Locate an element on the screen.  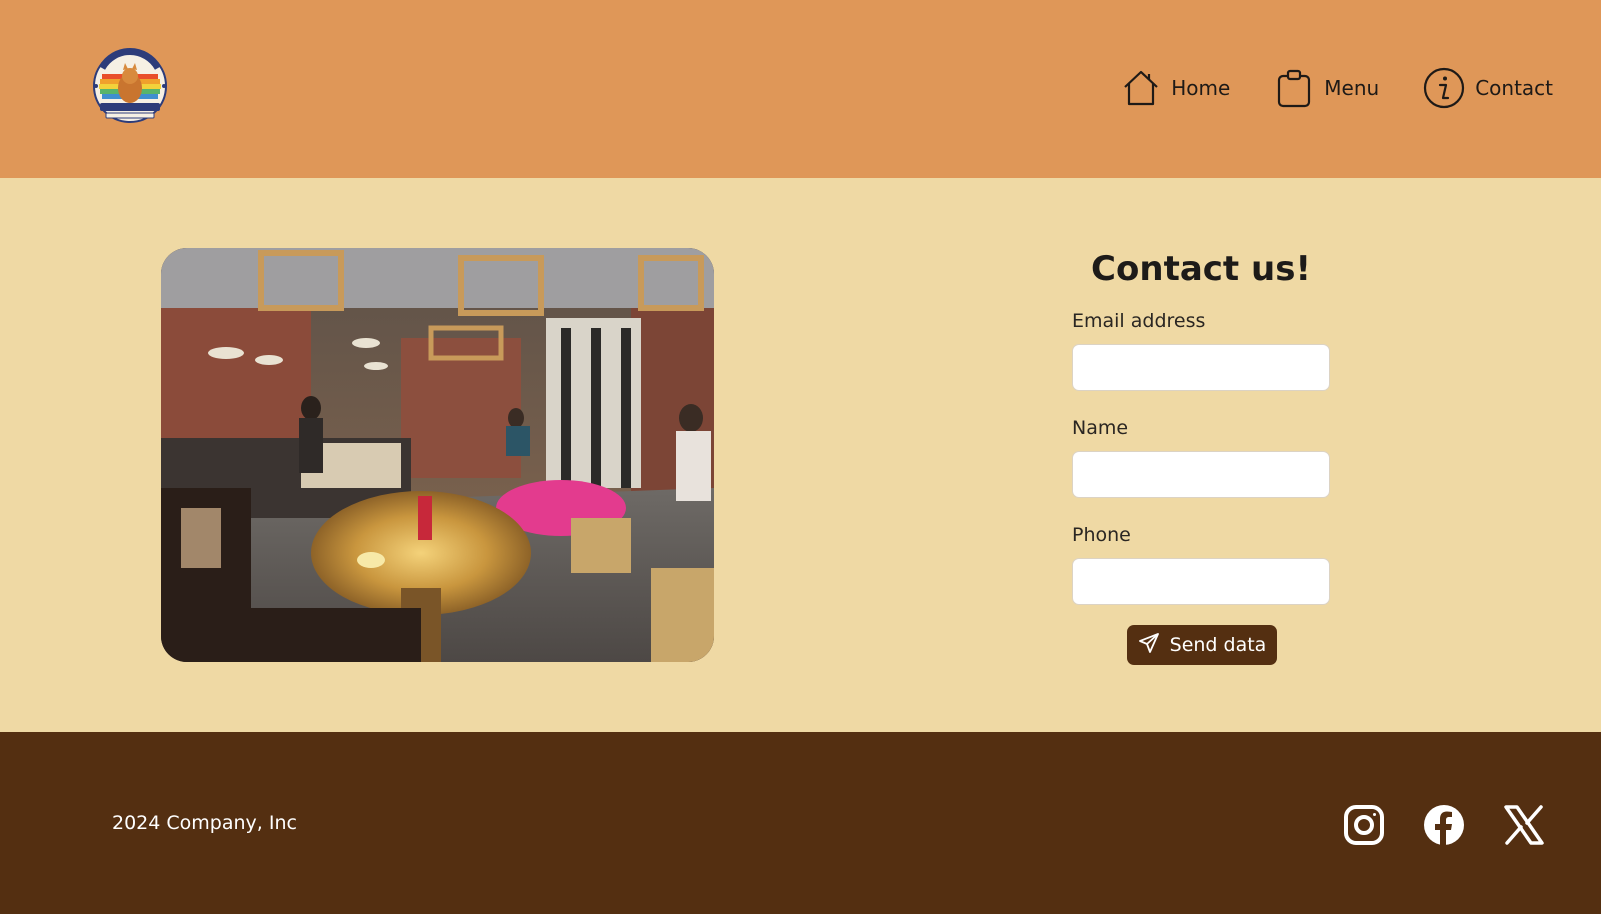
clipboard-icon is located at coordinates (1294, 88).